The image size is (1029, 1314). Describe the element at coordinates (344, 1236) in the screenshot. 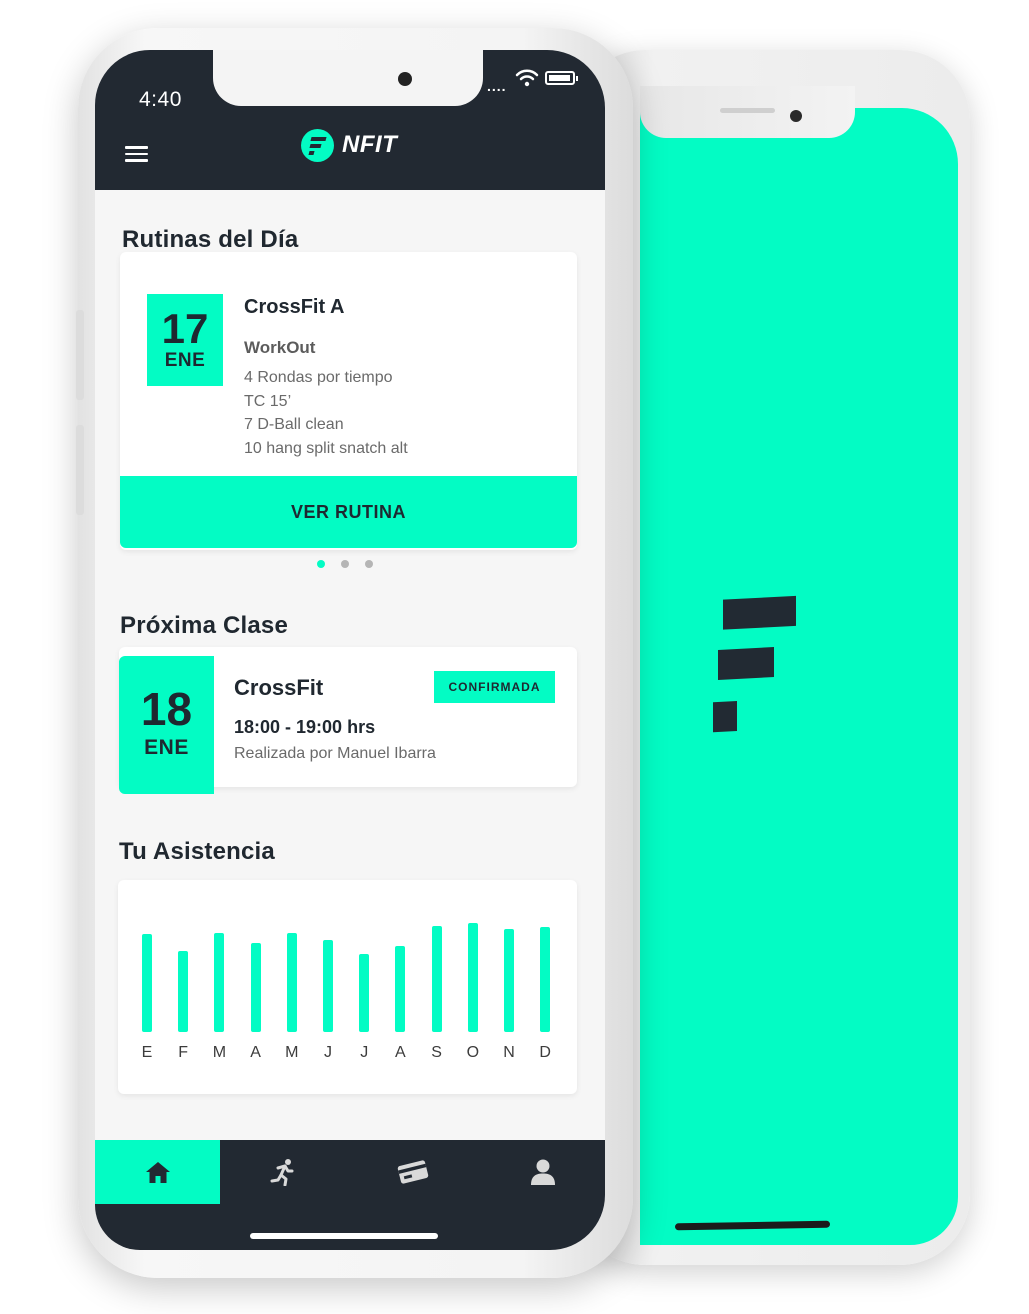

I see `home-indicator` at that location.